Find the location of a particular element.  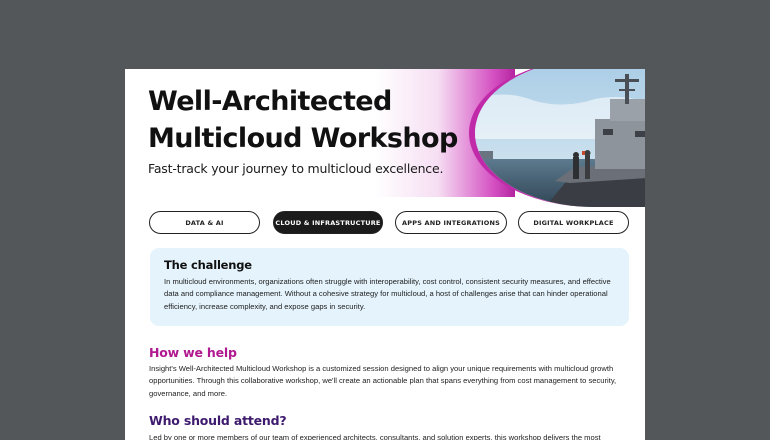

tab-digital-workplace: DIGITAL WORKPLACE is located at coordinates (573, 222).